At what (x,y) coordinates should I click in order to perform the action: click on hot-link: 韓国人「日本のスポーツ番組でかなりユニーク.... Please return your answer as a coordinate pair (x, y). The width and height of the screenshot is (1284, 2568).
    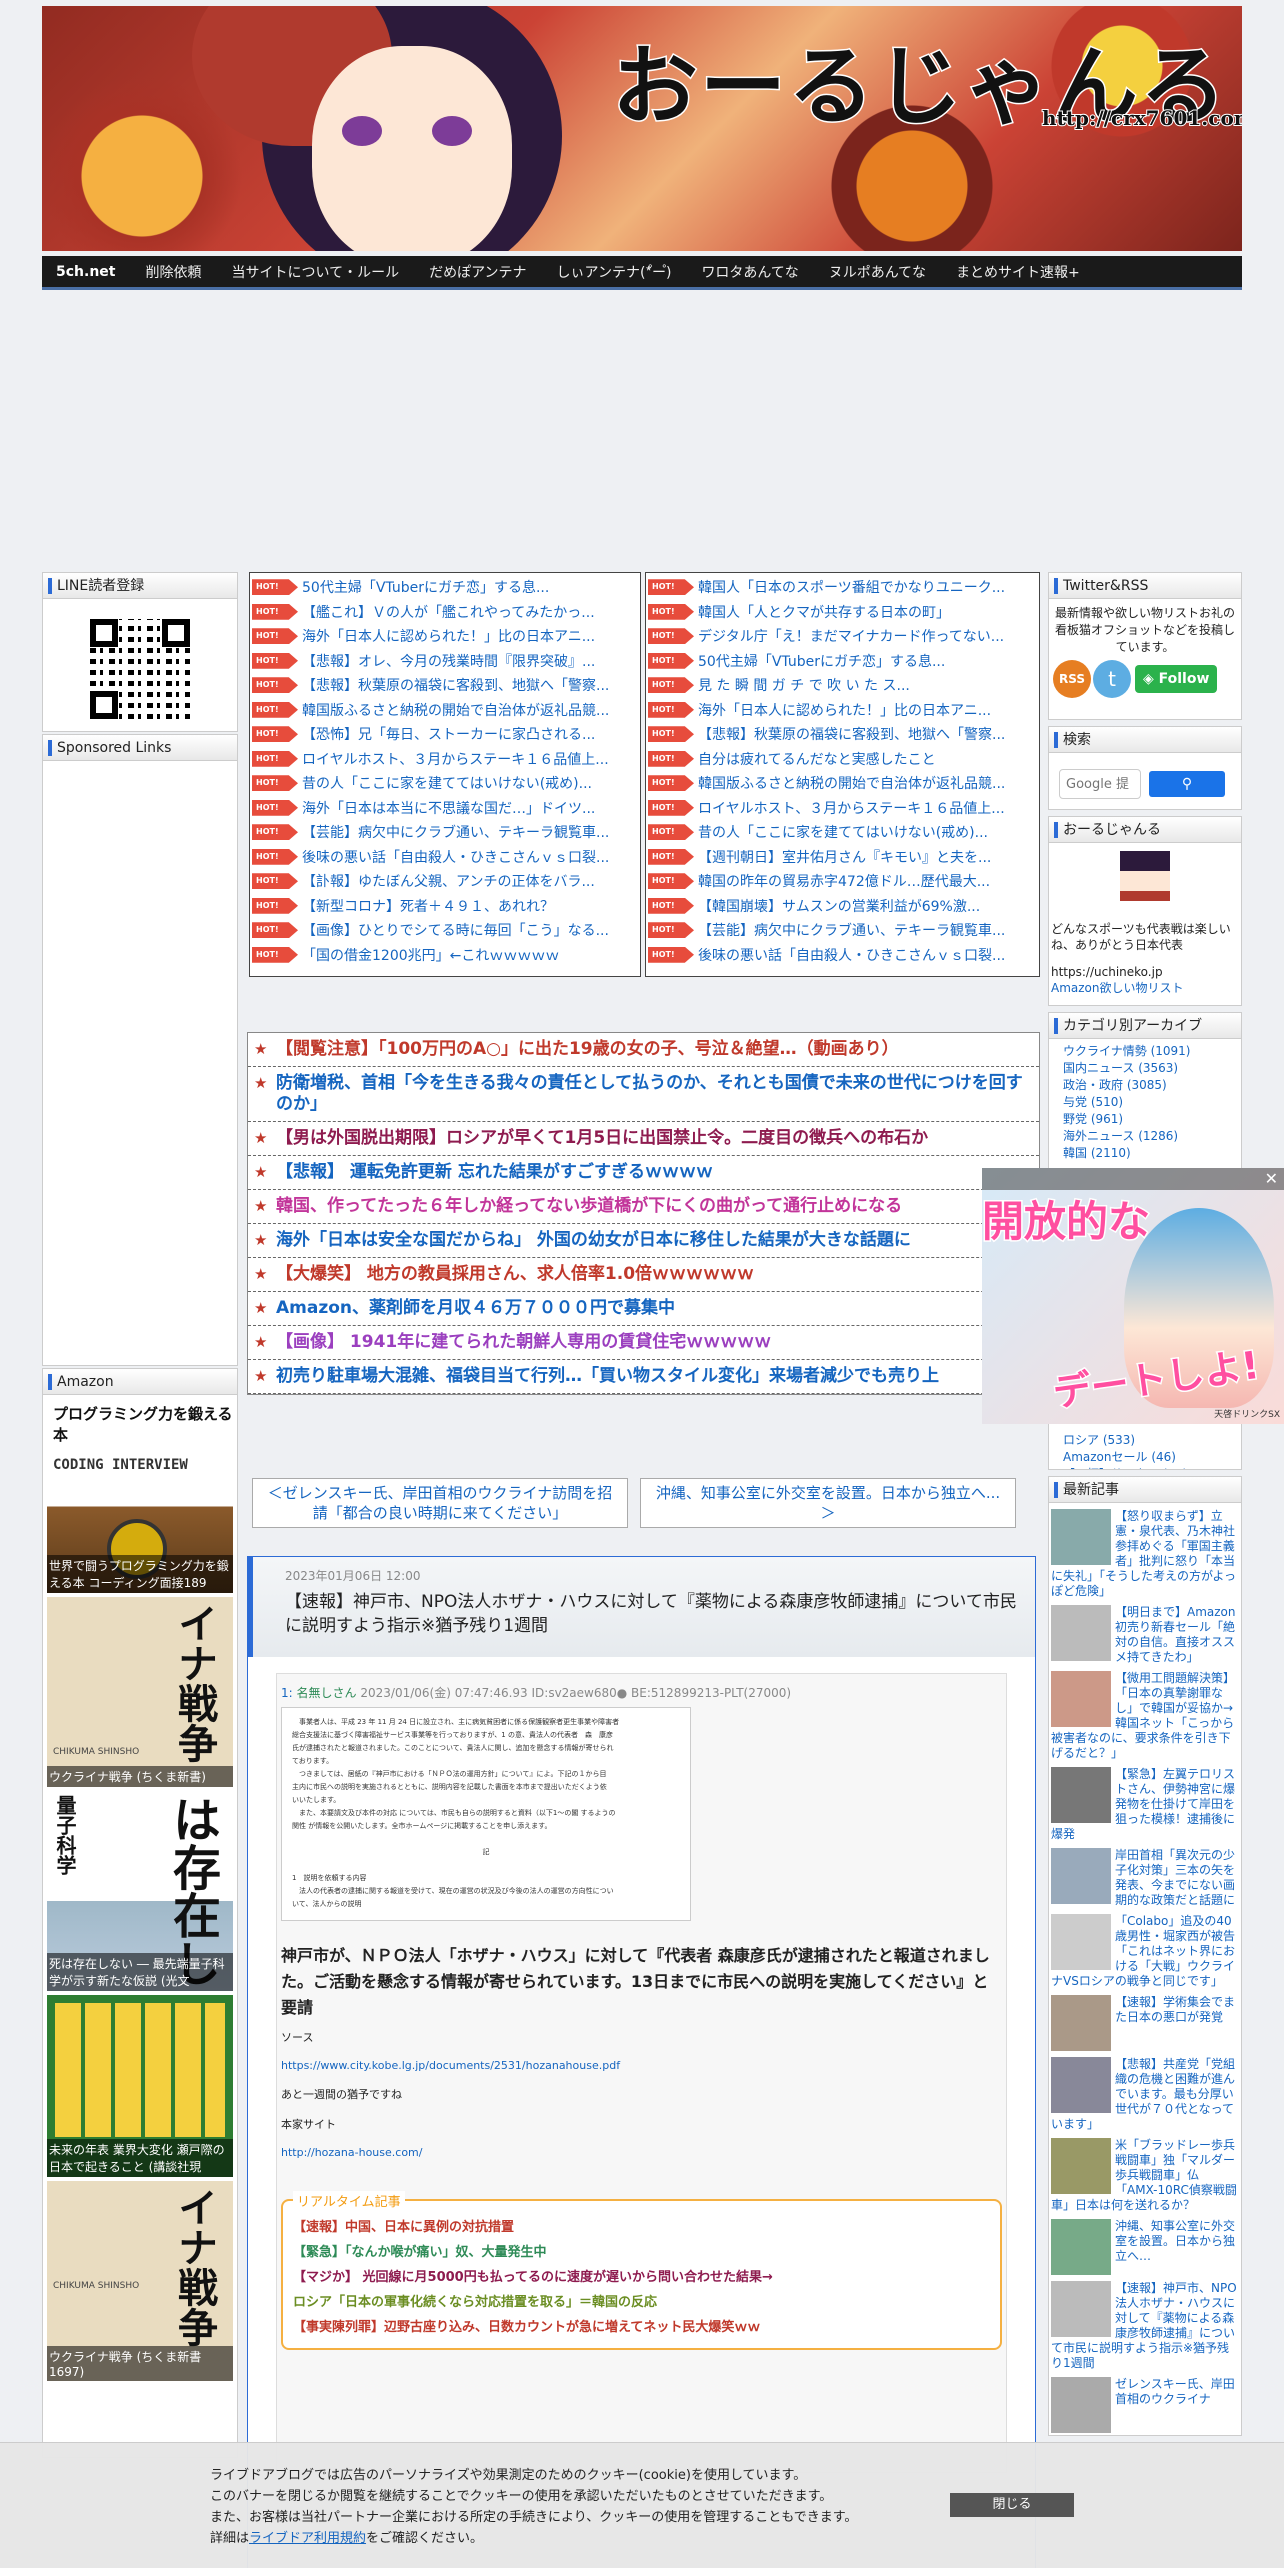
    Looking at the image, I should click on (851, 587).